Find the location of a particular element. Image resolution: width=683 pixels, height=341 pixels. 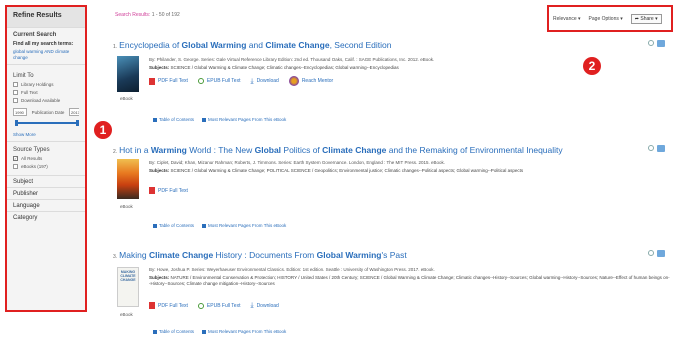

results-count: Search Results: 1 - 50 of 192 is located at coordinates (147, 15).